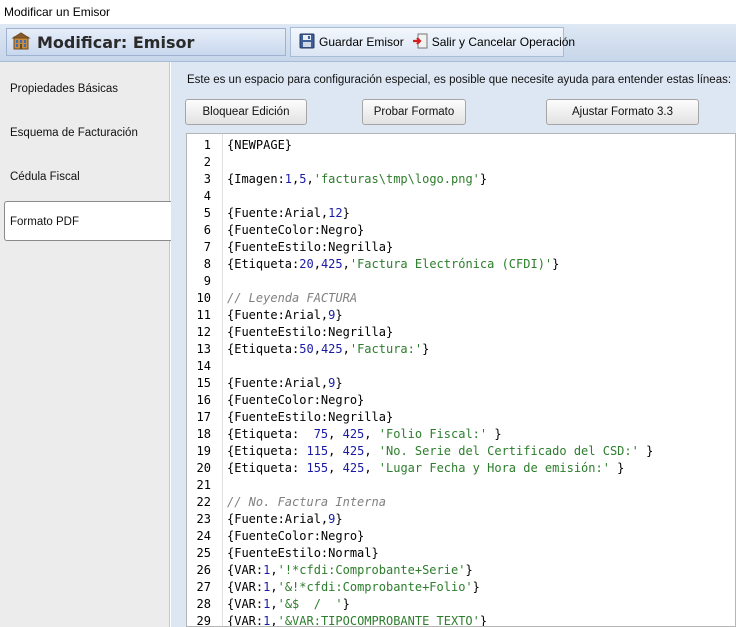 This screenshot has height=627, width=736. Describe the element at coordinates (461, 417) in the screenshot. I see `code-line: 17 {FuenteEstilo:Negrilla}` at that location.